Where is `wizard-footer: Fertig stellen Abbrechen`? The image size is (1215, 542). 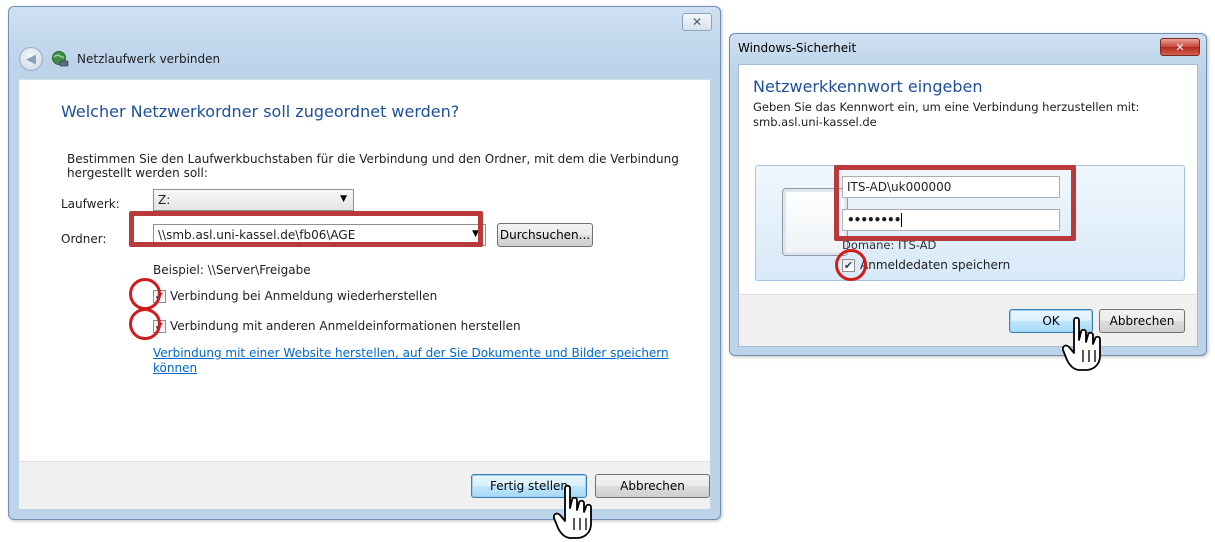
wizard-footer: Fertig stellen Abbrechen is located at coordinates (364, 485).